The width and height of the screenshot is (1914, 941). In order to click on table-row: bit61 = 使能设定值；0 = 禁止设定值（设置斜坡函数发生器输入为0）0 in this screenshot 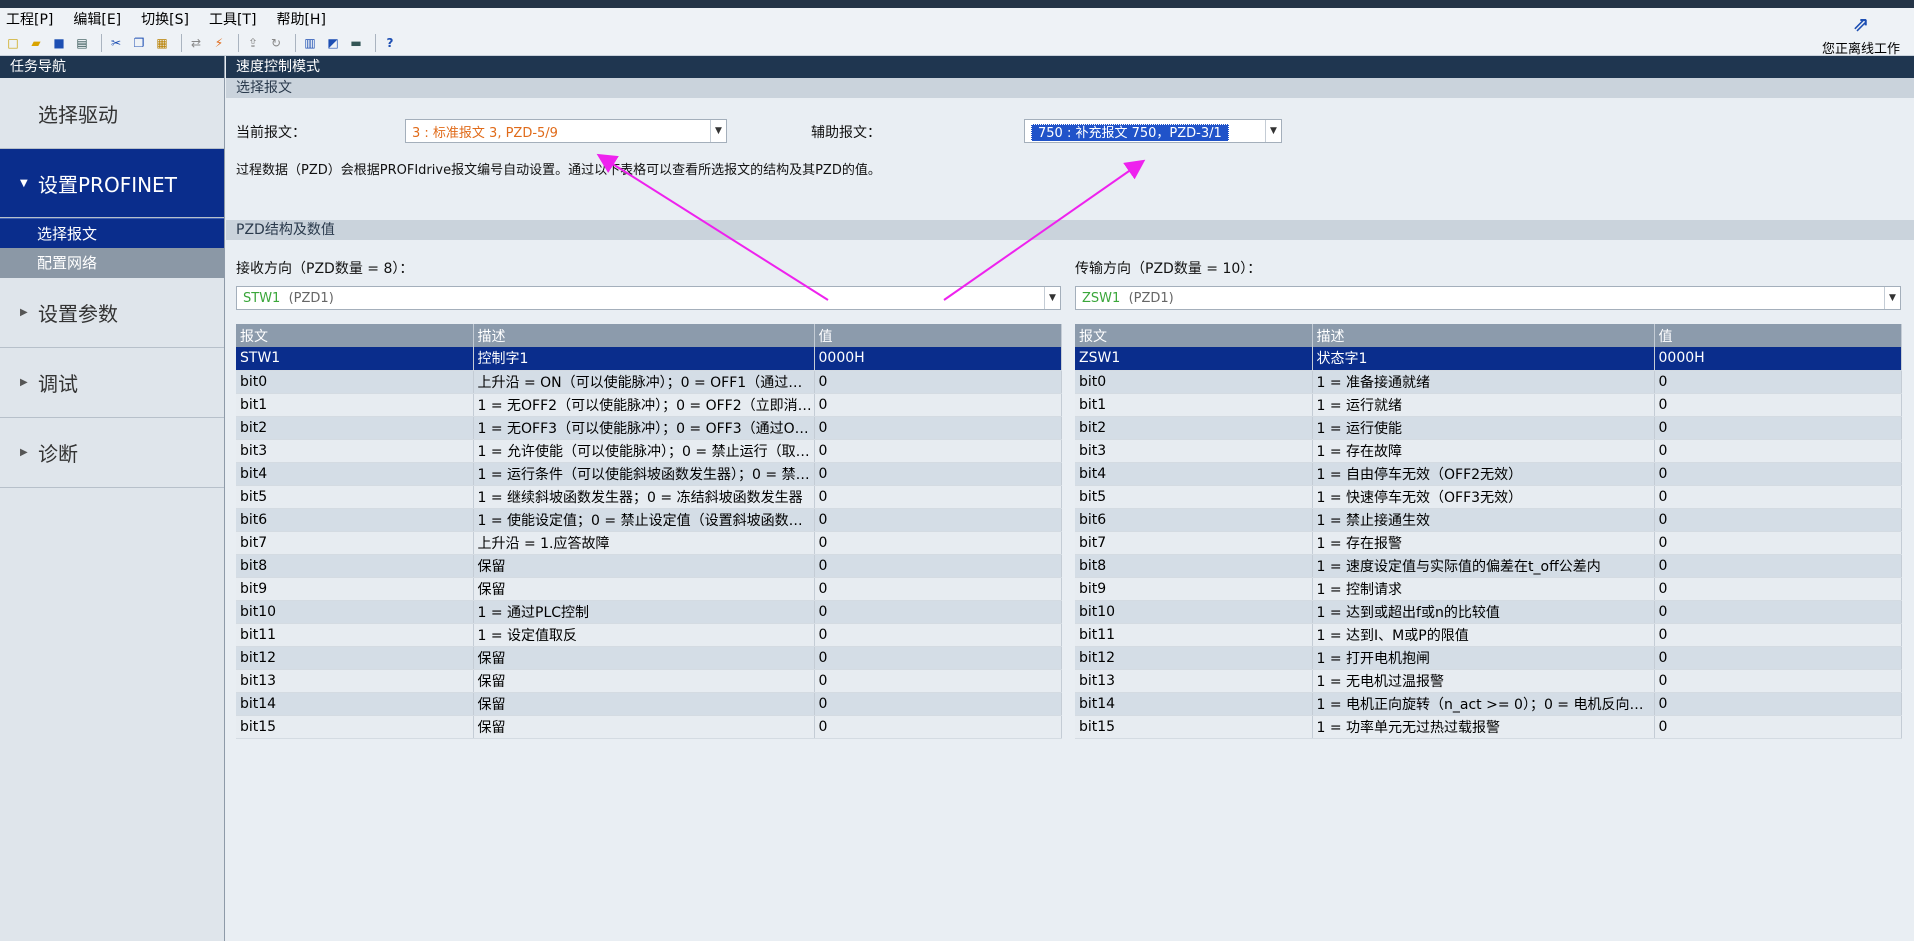, I will do `click(649, 520)`.